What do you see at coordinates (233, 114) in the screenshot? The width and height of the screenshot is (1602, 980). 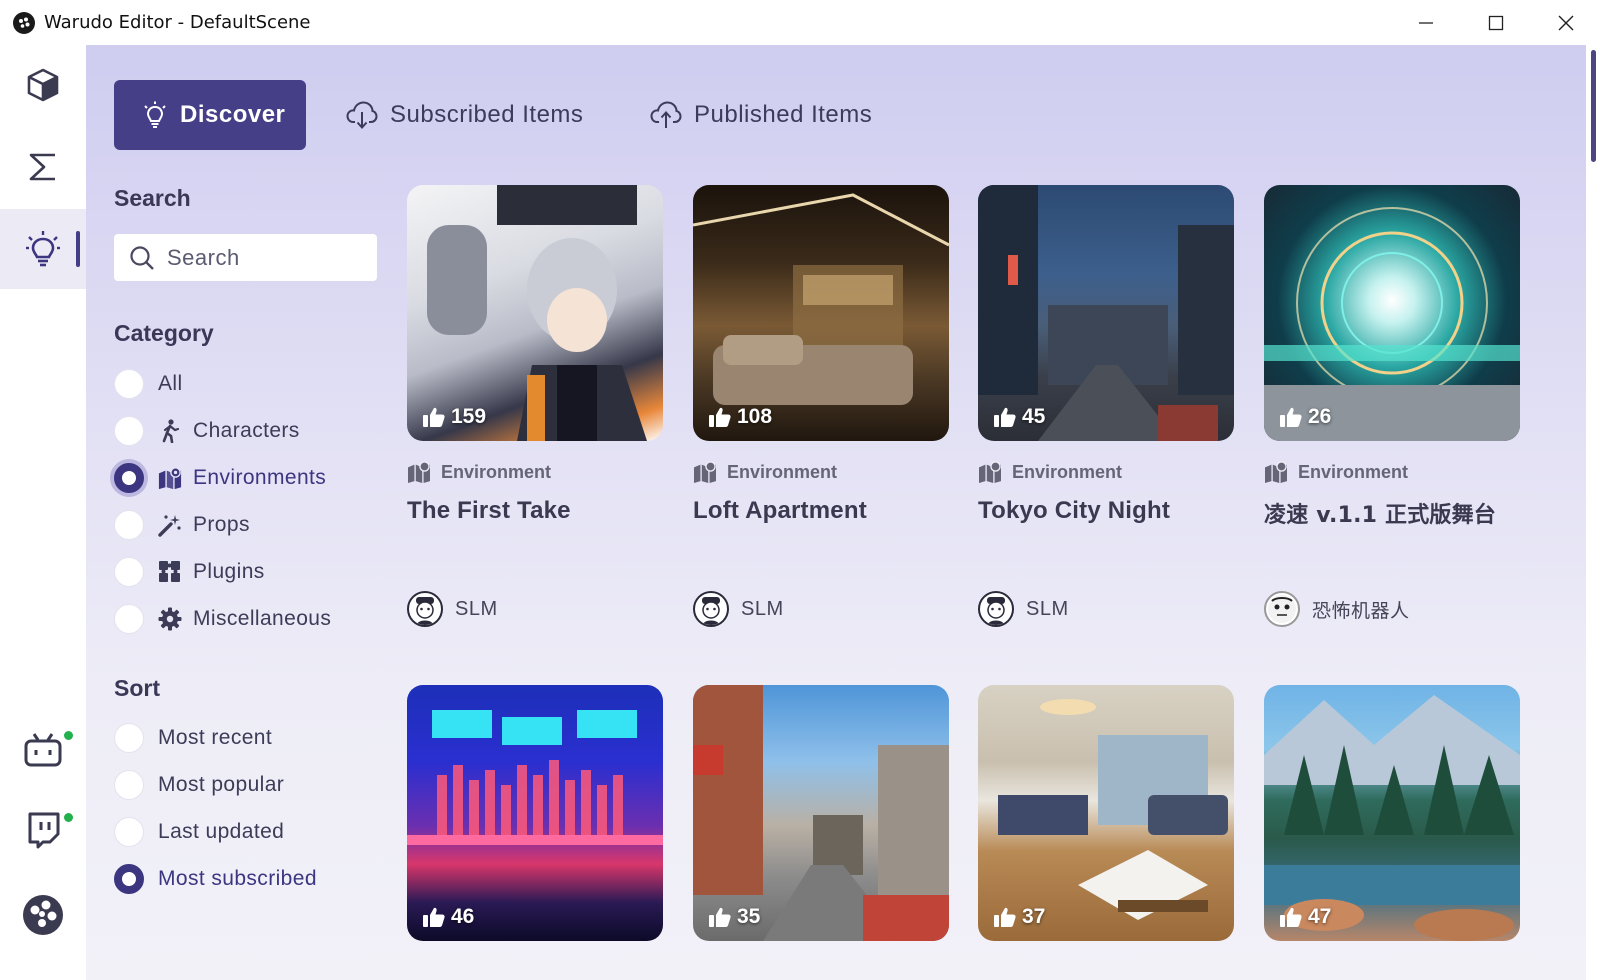 I see `tab-discover-label: Discover` at bounding box center [233, 114].